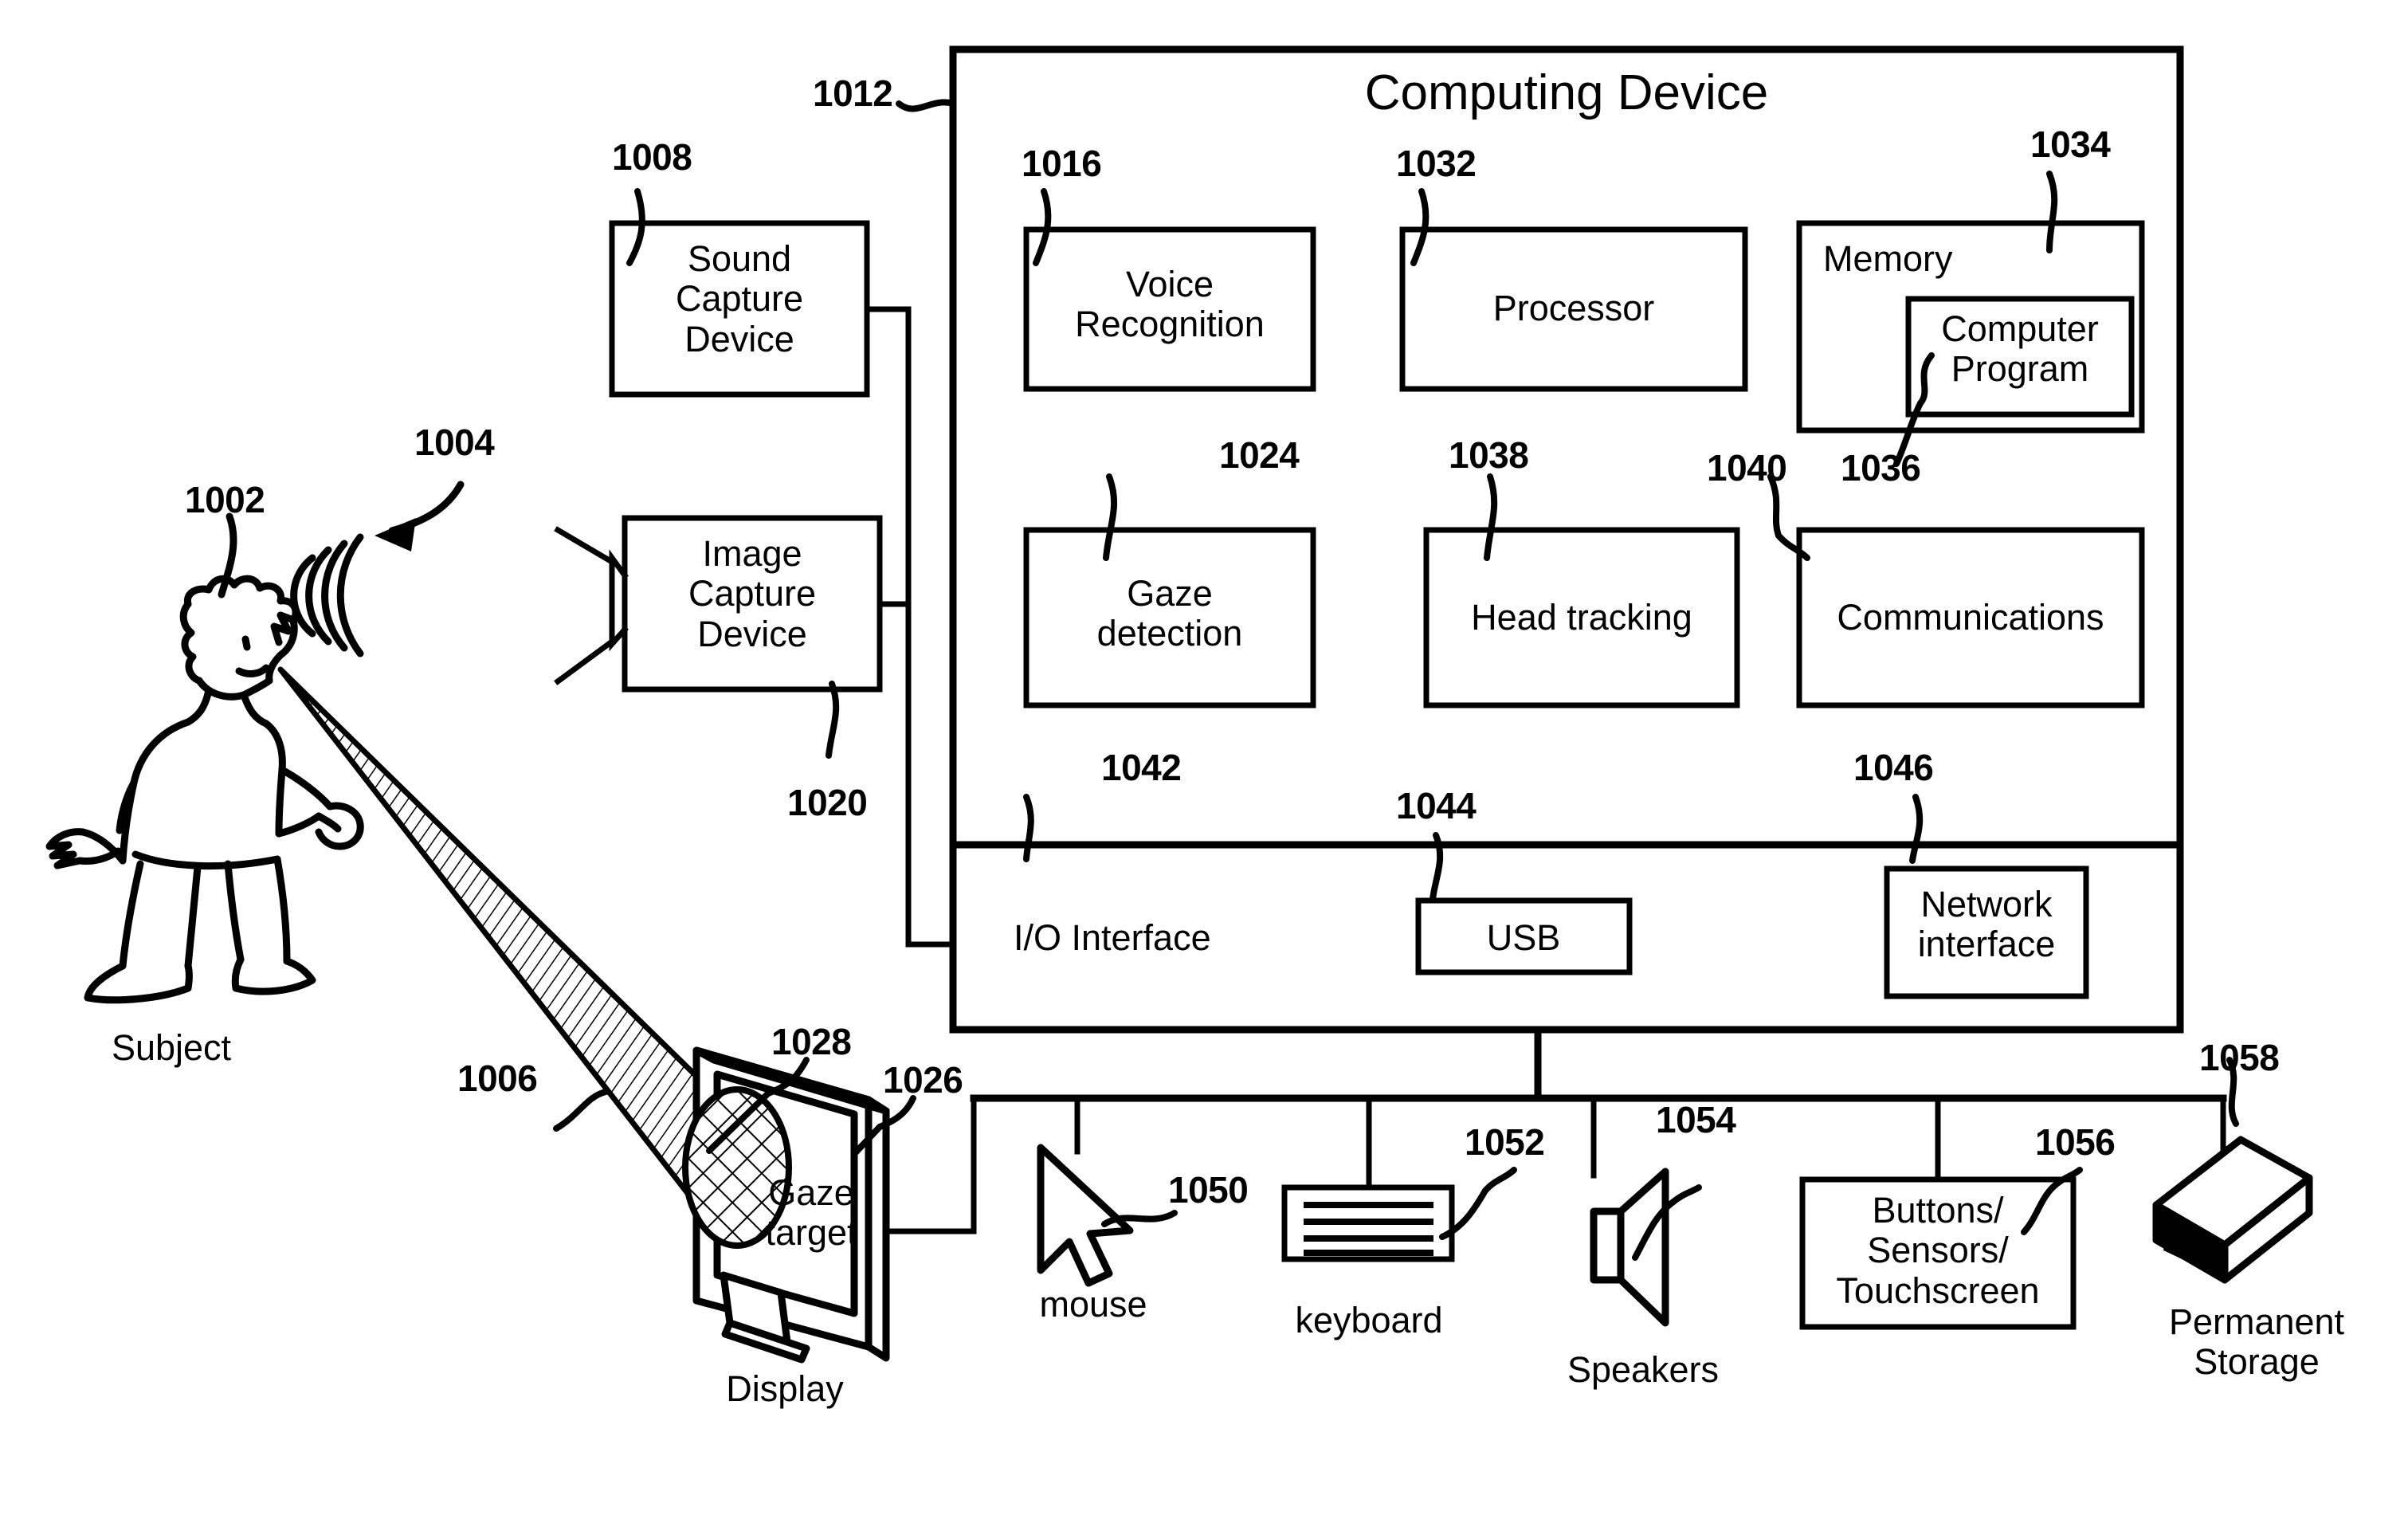  What do you see at coordinates (652, 157) in the screenshot?
I see `ref-1008: 1008` at bounding box center [652, 157].